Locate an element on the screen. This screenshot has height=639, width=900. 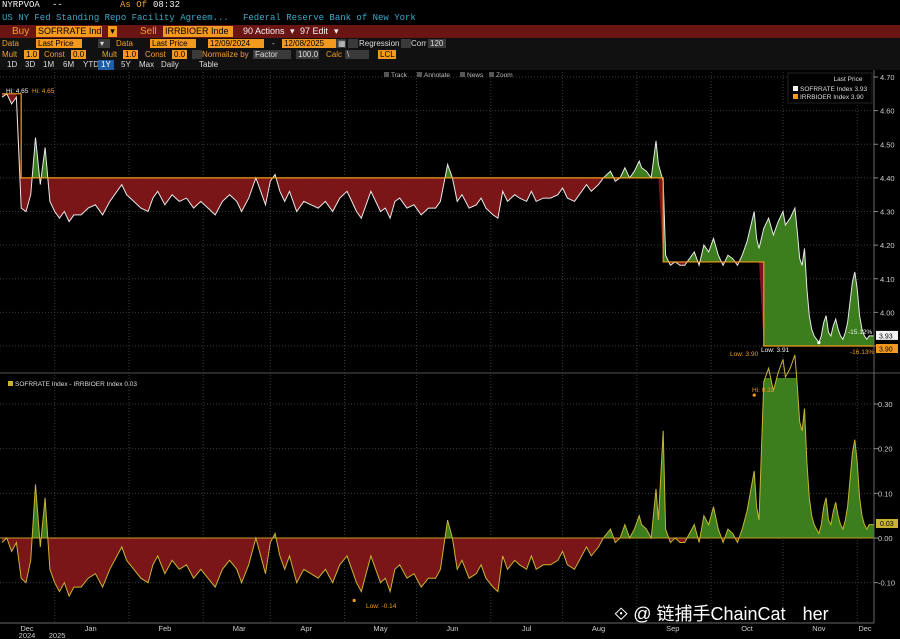
x-tick-label: Aug is located at coordinates (598, 628).